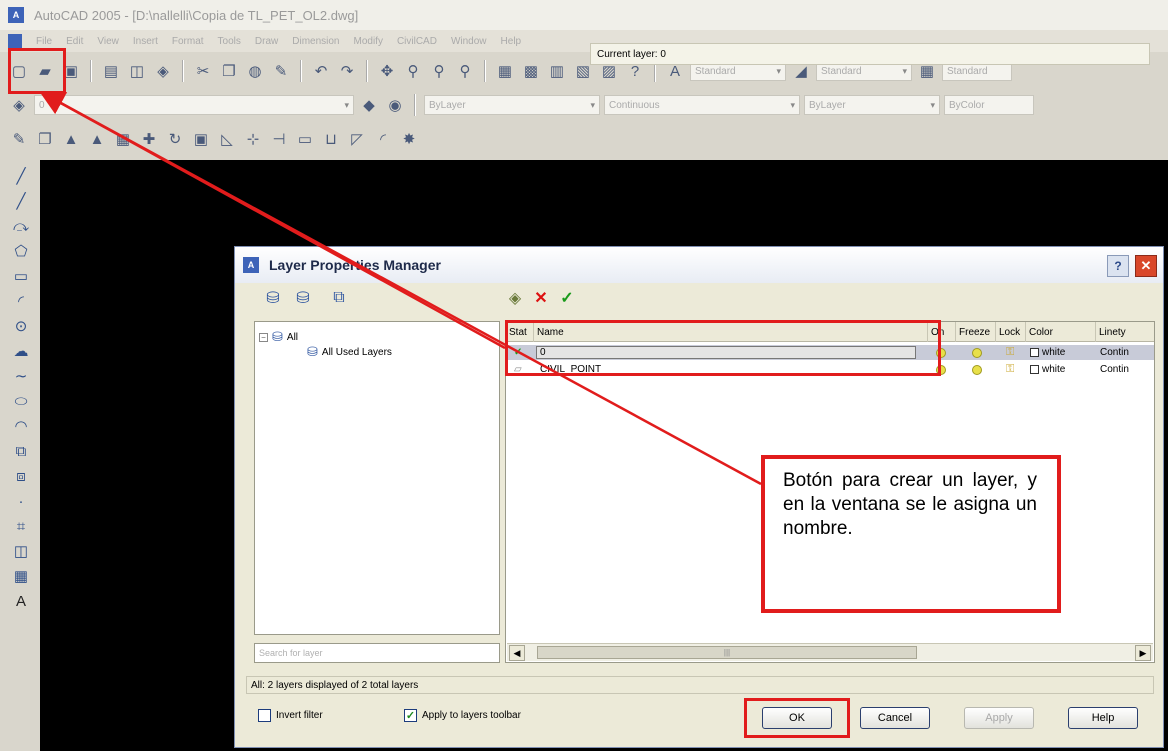  Describe the element at coordinates (387, 71) in the screenshot. I see `pan-icon: ✥` at that location.